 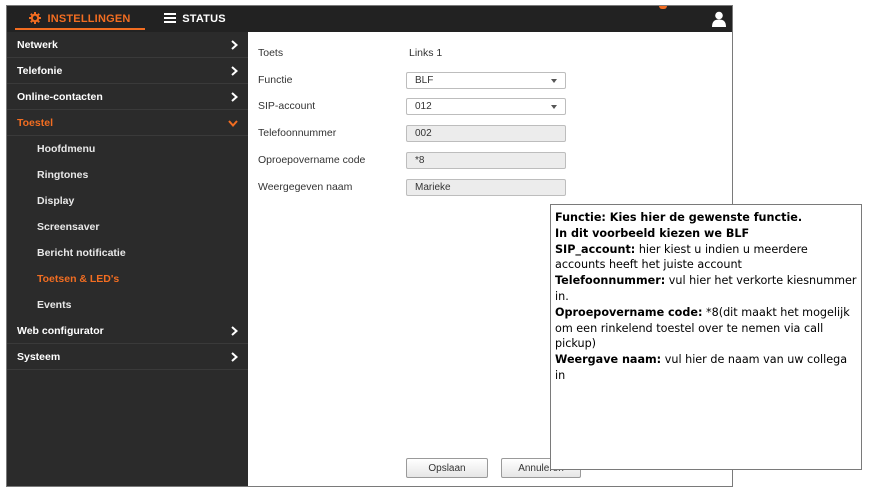 What do you see at coordinates (423, 133) in the screenshot?
I see `telefoonnummer-value: 002` at bounding box center [423, 133].